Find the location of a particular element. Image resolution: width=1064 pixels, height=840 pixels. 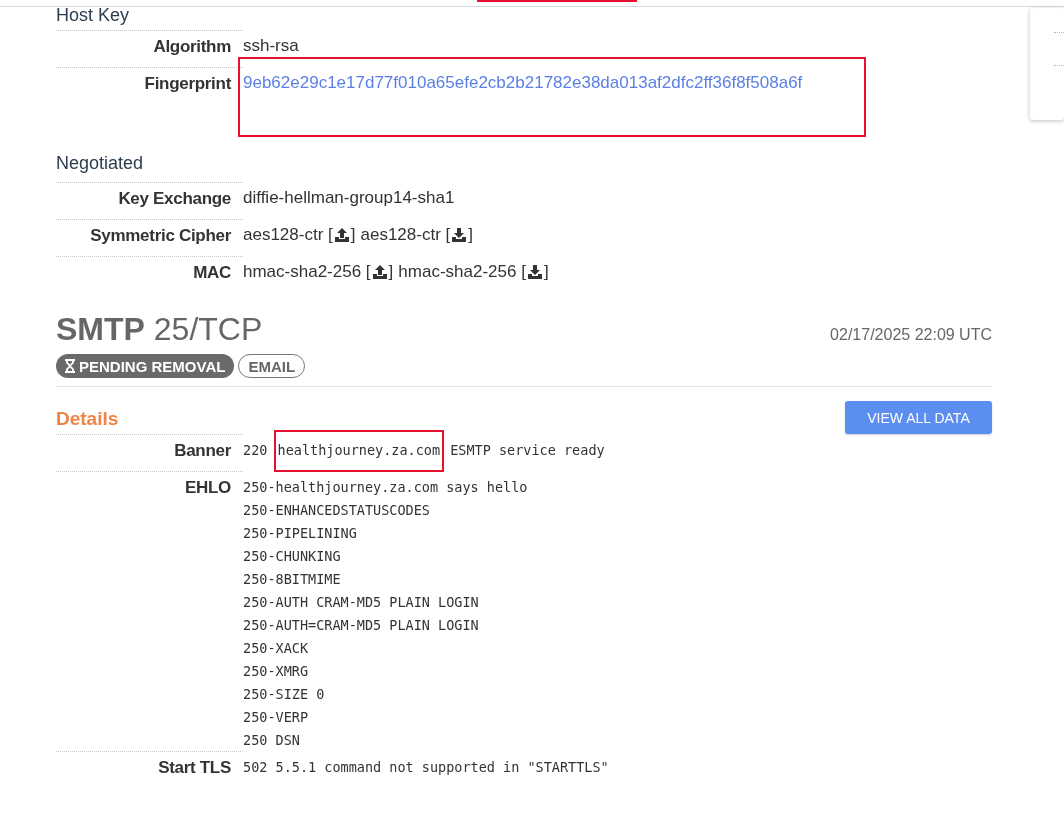

tag-label: PENDING REMOVAL is located at coordinates (152, 366).